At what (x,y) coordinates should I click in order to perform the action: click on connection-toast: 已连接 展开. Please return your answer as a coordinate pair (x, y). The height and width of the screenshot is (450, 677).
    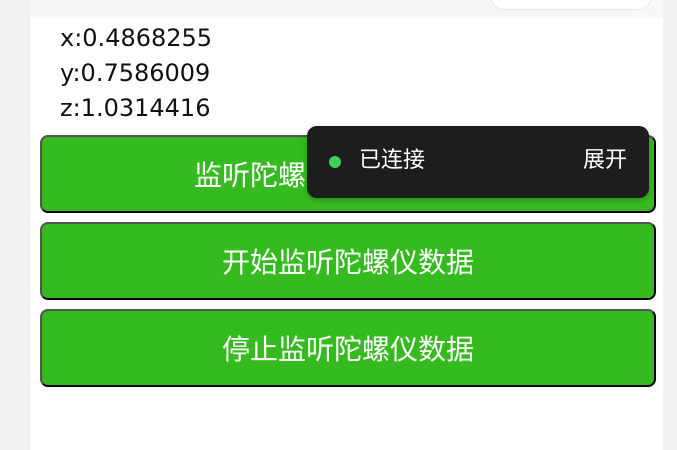
    Looking at the image, I should click on (478, 162).